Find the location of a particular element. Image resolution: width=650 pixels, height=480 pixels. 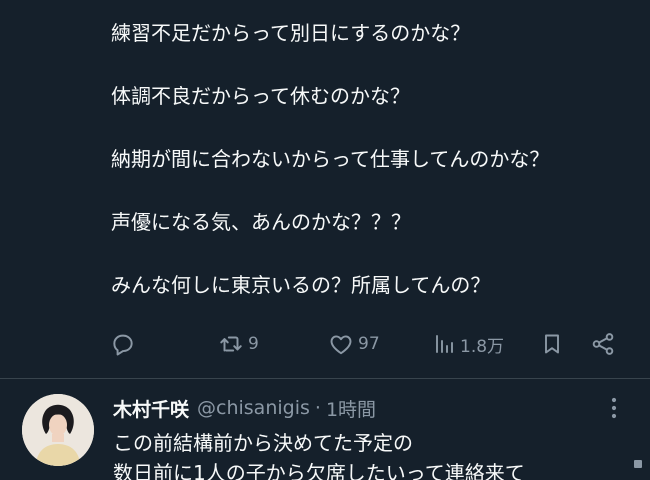

bar-chart-icon is located at coordinates (444, 344).